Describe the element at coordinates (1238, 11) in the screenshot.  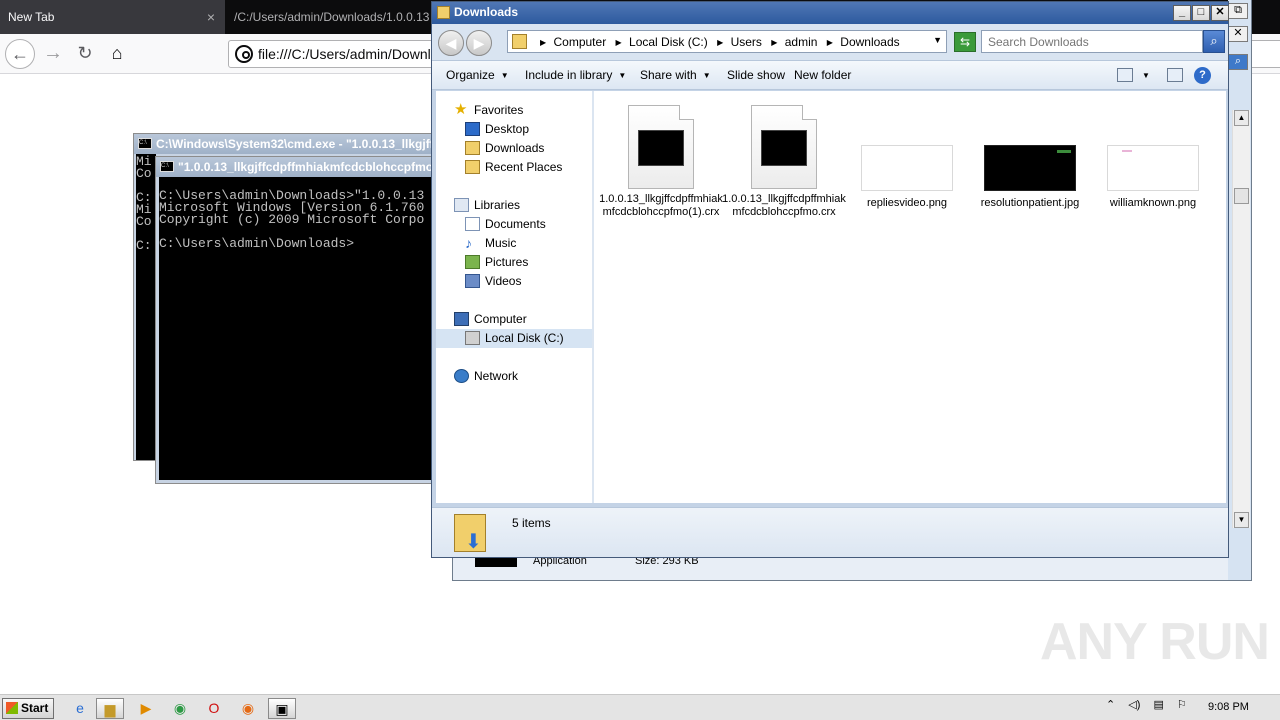
I see `restore-icon: ⧉` at that location.